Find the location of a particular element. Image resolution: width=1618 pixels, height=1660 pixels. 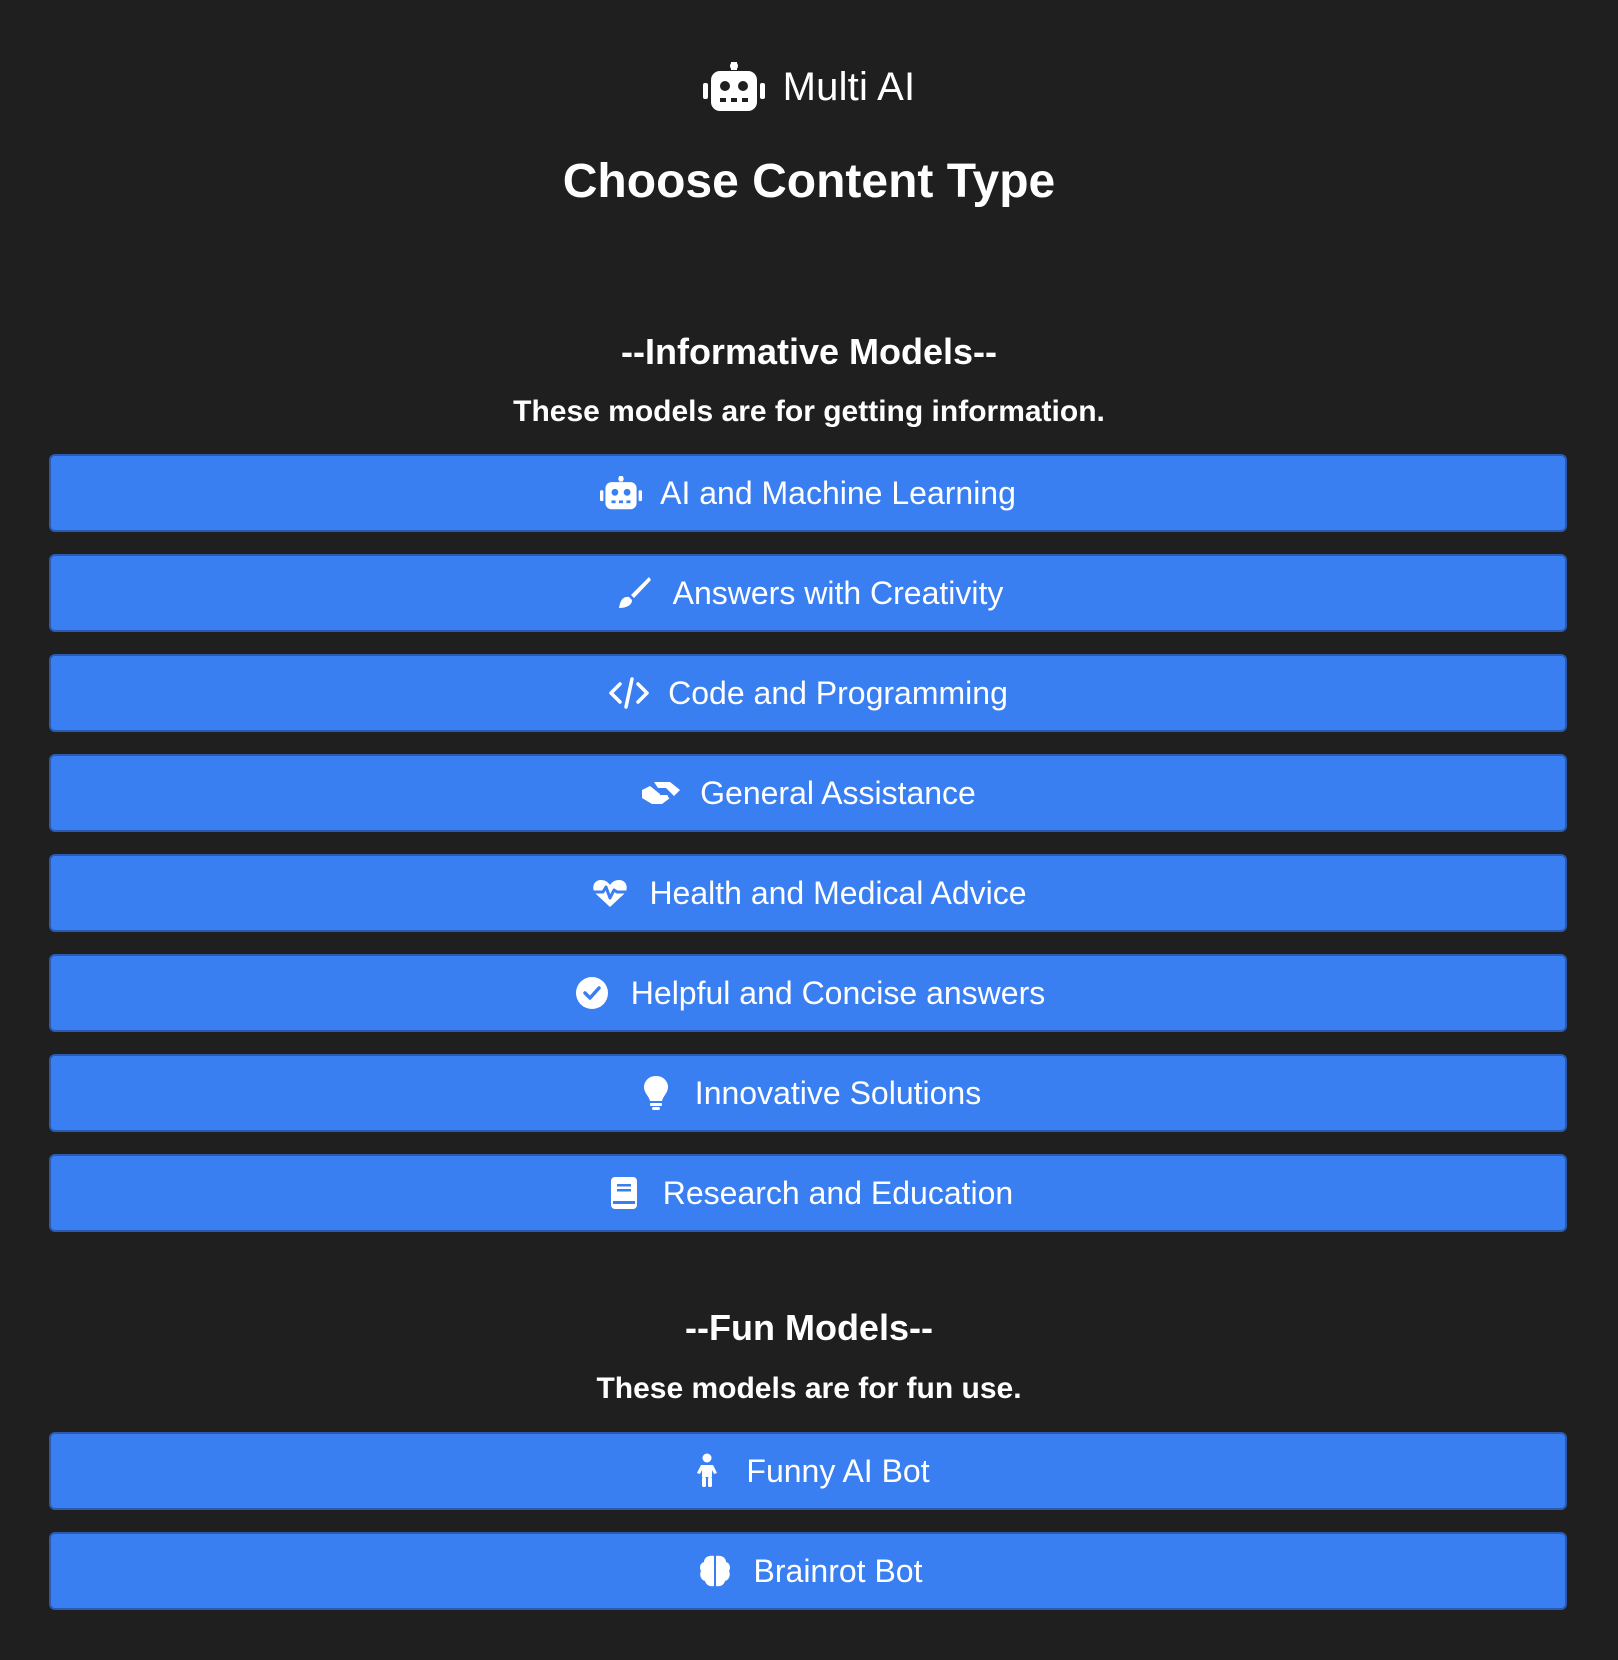

child-icon is located at coordinates (707, 1471).